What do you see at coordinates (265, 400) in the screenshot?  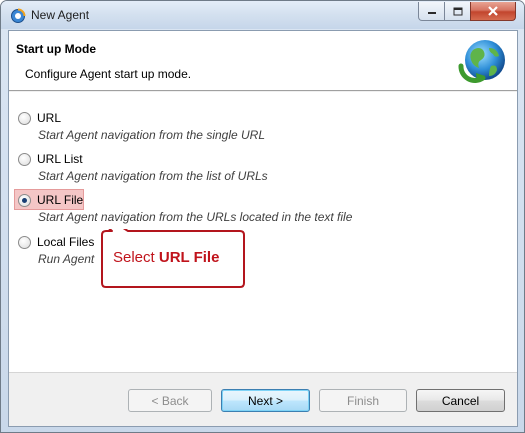 I see `next-button: Next >` at bounding box center [265, 400].